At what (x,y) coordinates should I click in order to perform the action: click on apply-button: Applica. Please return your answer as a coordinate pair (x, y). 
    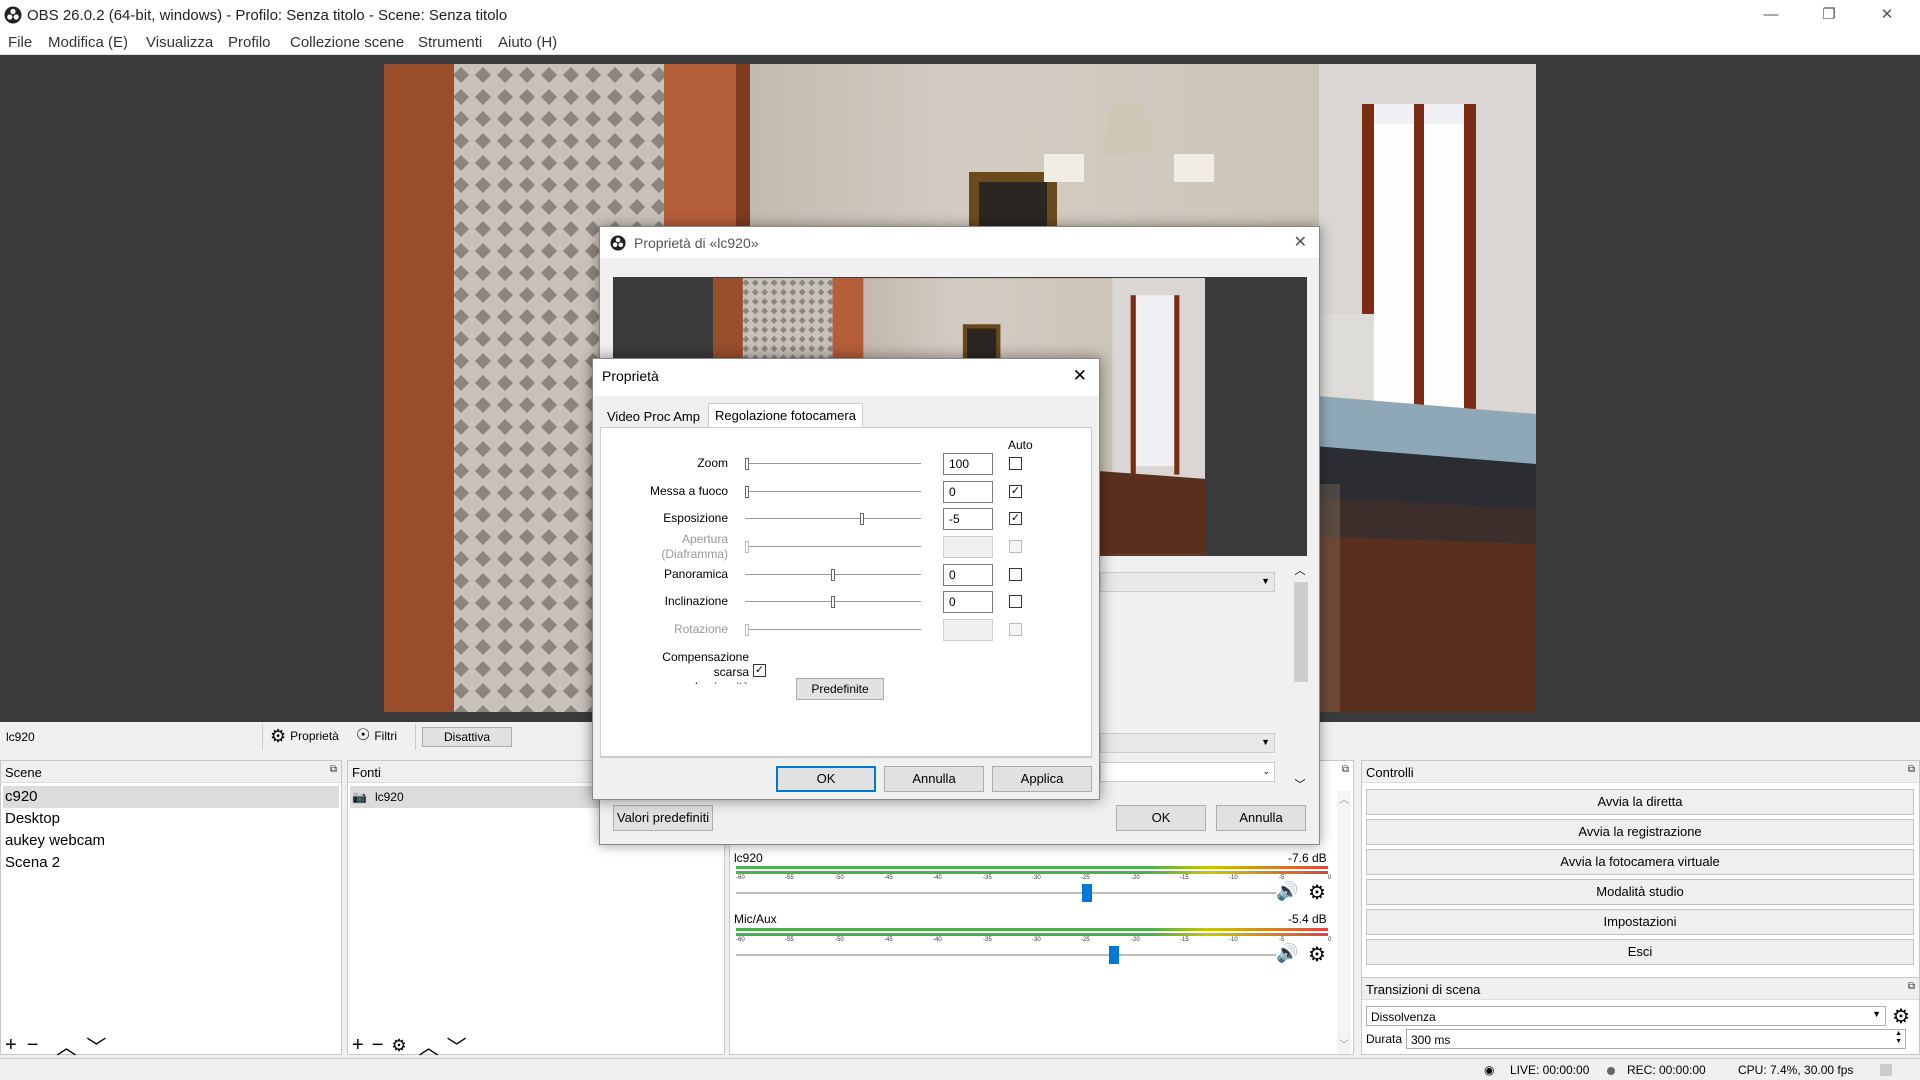
    Looking at the image, I should click on (1042, 779).